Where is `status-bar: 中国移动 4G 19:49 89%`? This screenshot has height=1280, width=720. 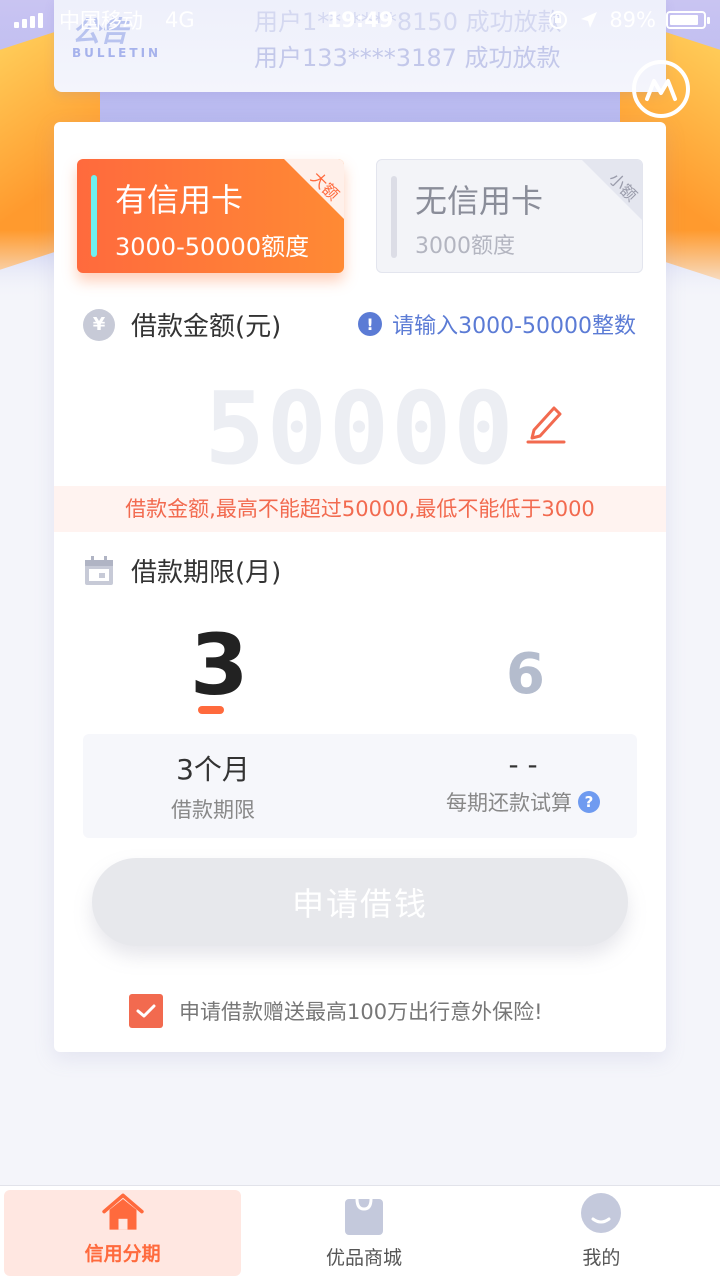 status-bar: 中国移动 4G 19:49 89% is located at coordinates (360, 20).